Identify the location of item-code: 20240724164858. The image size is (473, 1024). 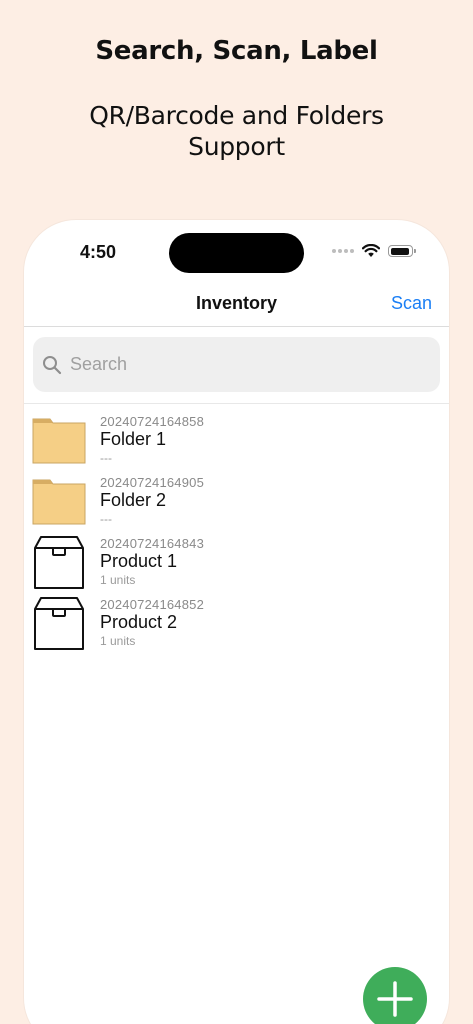
(152, 421).